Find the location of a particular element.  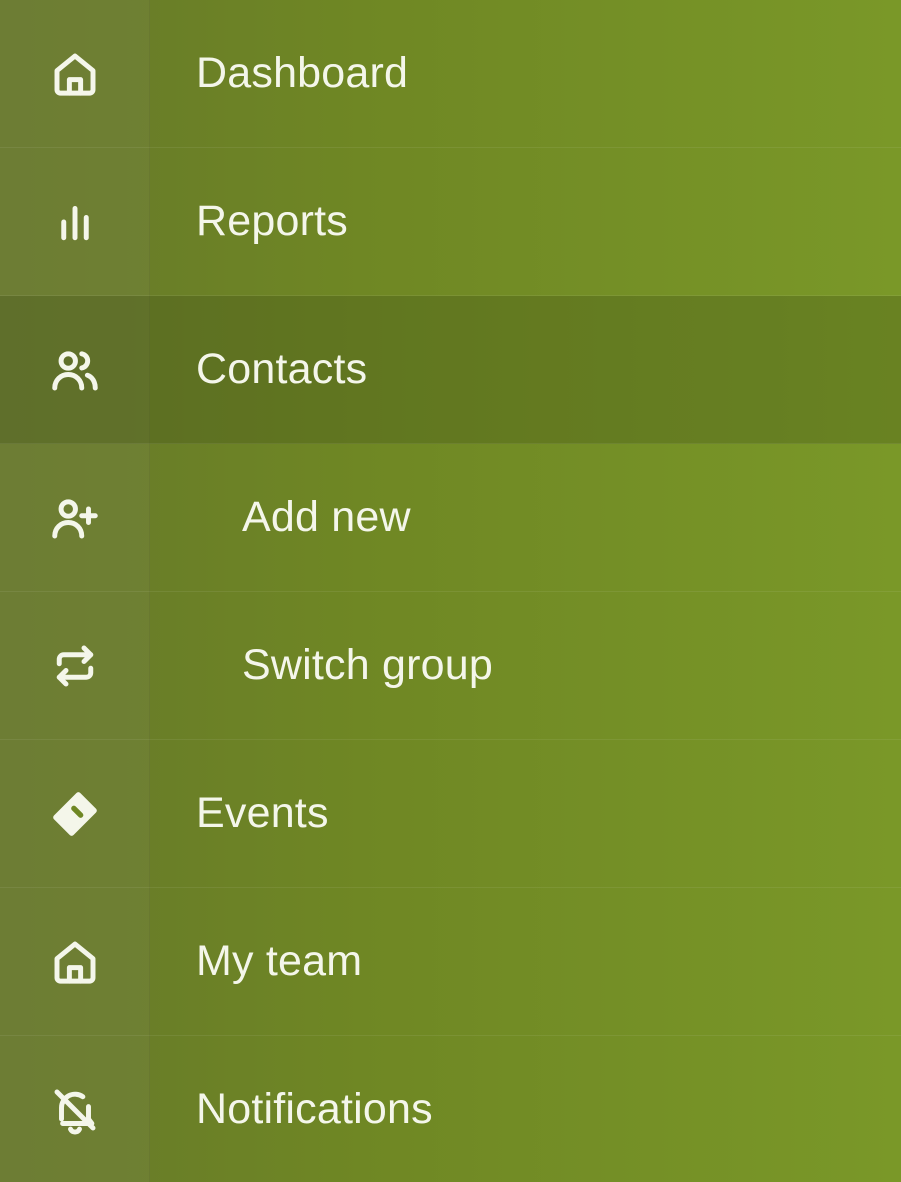

nav-item-events: Events is located at coordinates (450, 814).